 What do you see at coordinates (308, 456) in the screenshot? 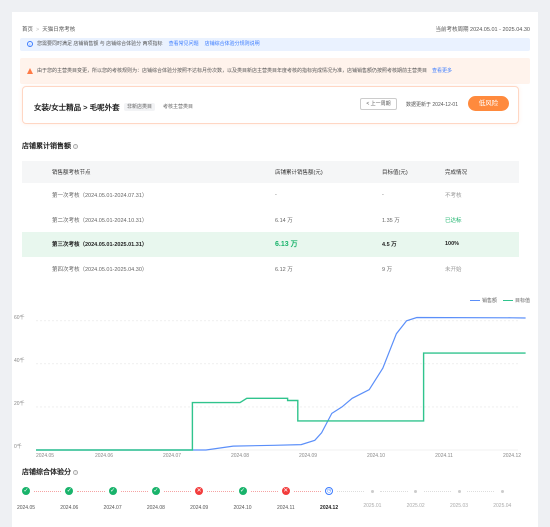
I see `x-tick-label: 2024.09` at bounding box center [308, 456].